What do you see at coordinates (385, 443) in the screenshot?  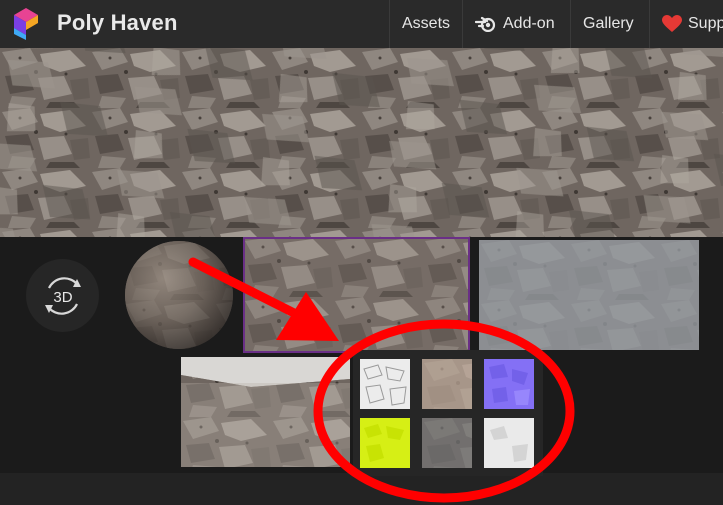 I see `roughness-map-thumbnail` at bounding box center [385, 443].